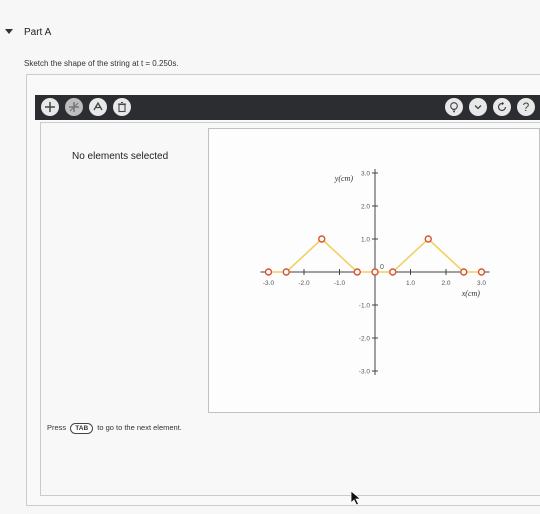 The image size is (540, 514). What do you see at coordinates (270, 24) in the screenshot?
I see `part-header: Part A` at bounding box center [270, 24].